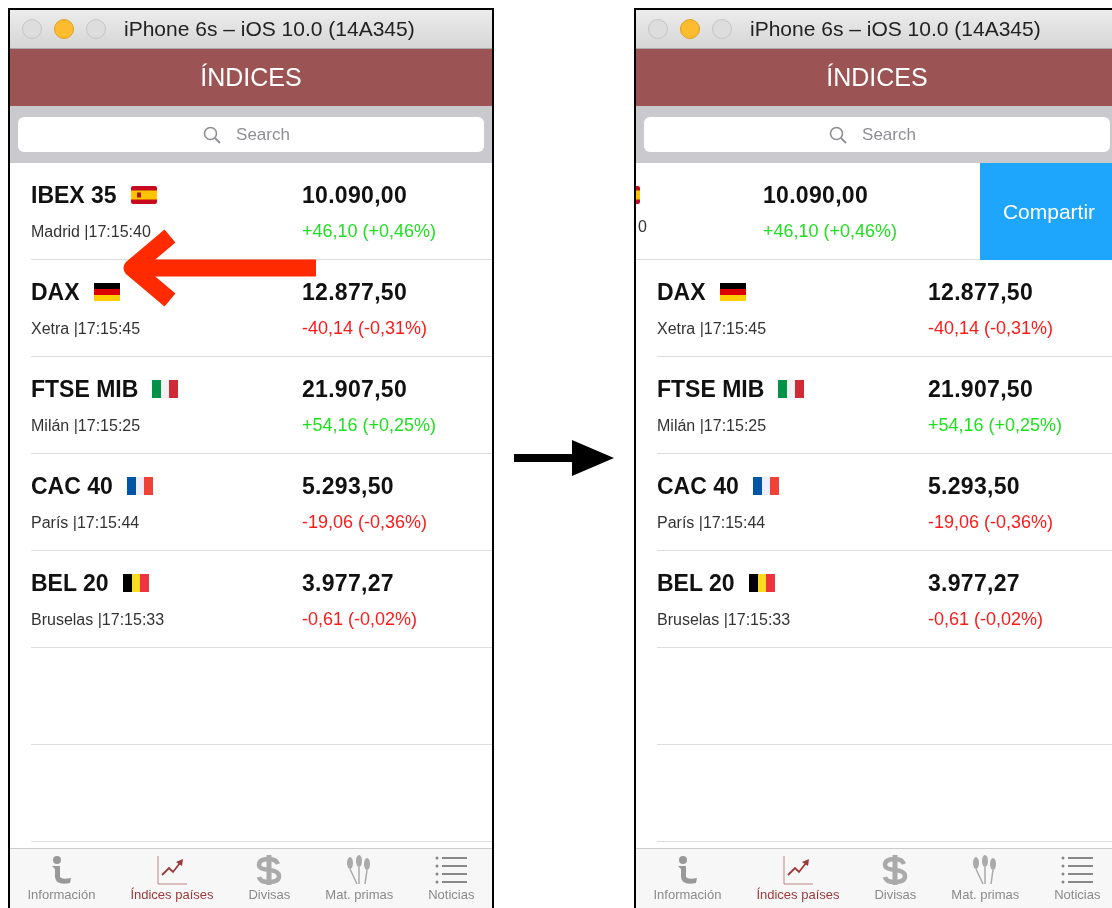 Image resolution: width=1112 pixels, height=908 pixels. What do you see at coordinates (74, 195) in the screenshot?
I see `index-name: IBEX 35` at bounding box center [74, 195].